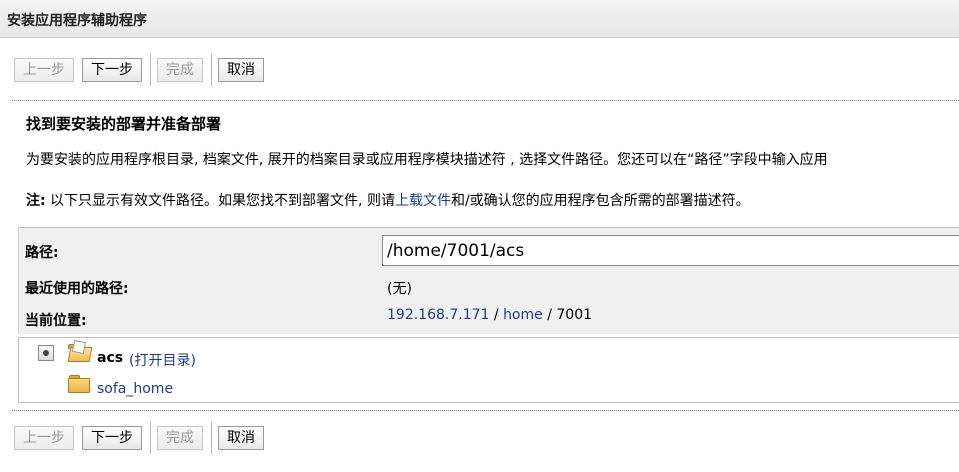 This screenshot has width=959, height=472. Describe the element at coordinates (423, 201) in the screenshot. I see `upload-file-link: 上载文件` at that location.